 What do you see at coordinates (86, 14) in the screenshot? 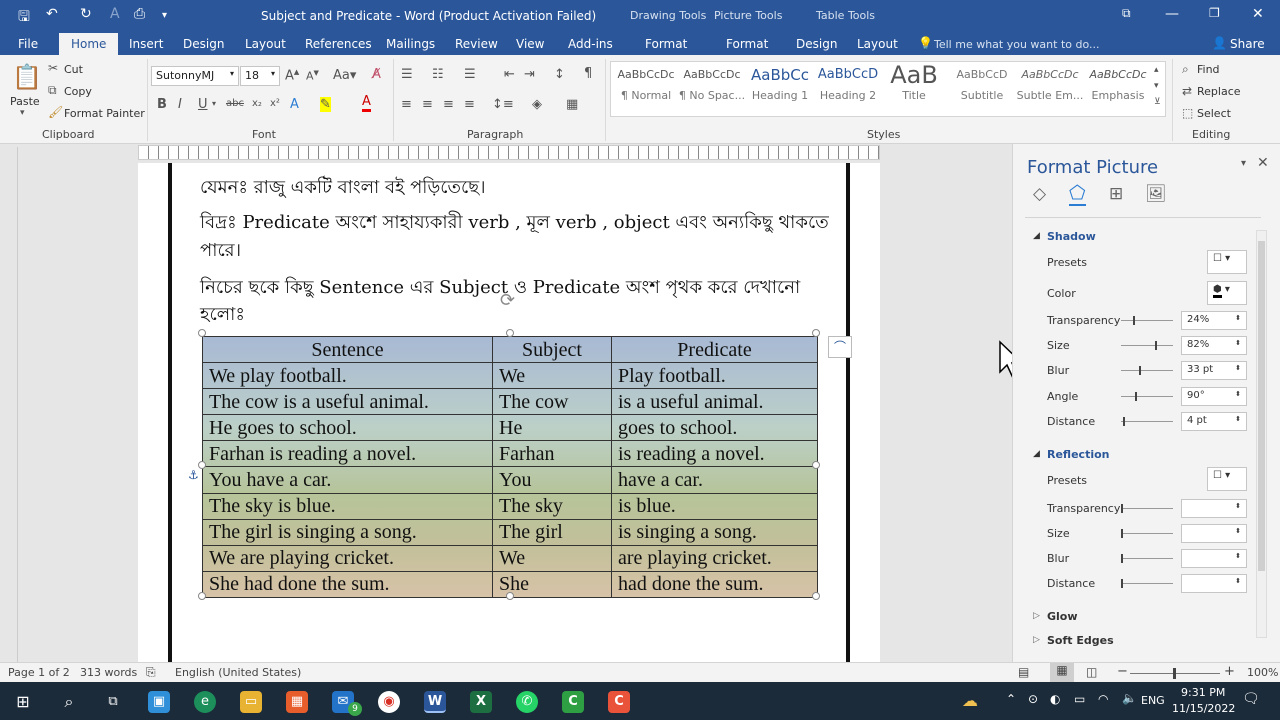
I see `redo-icon: ↻` at bounding box center [86, 14].